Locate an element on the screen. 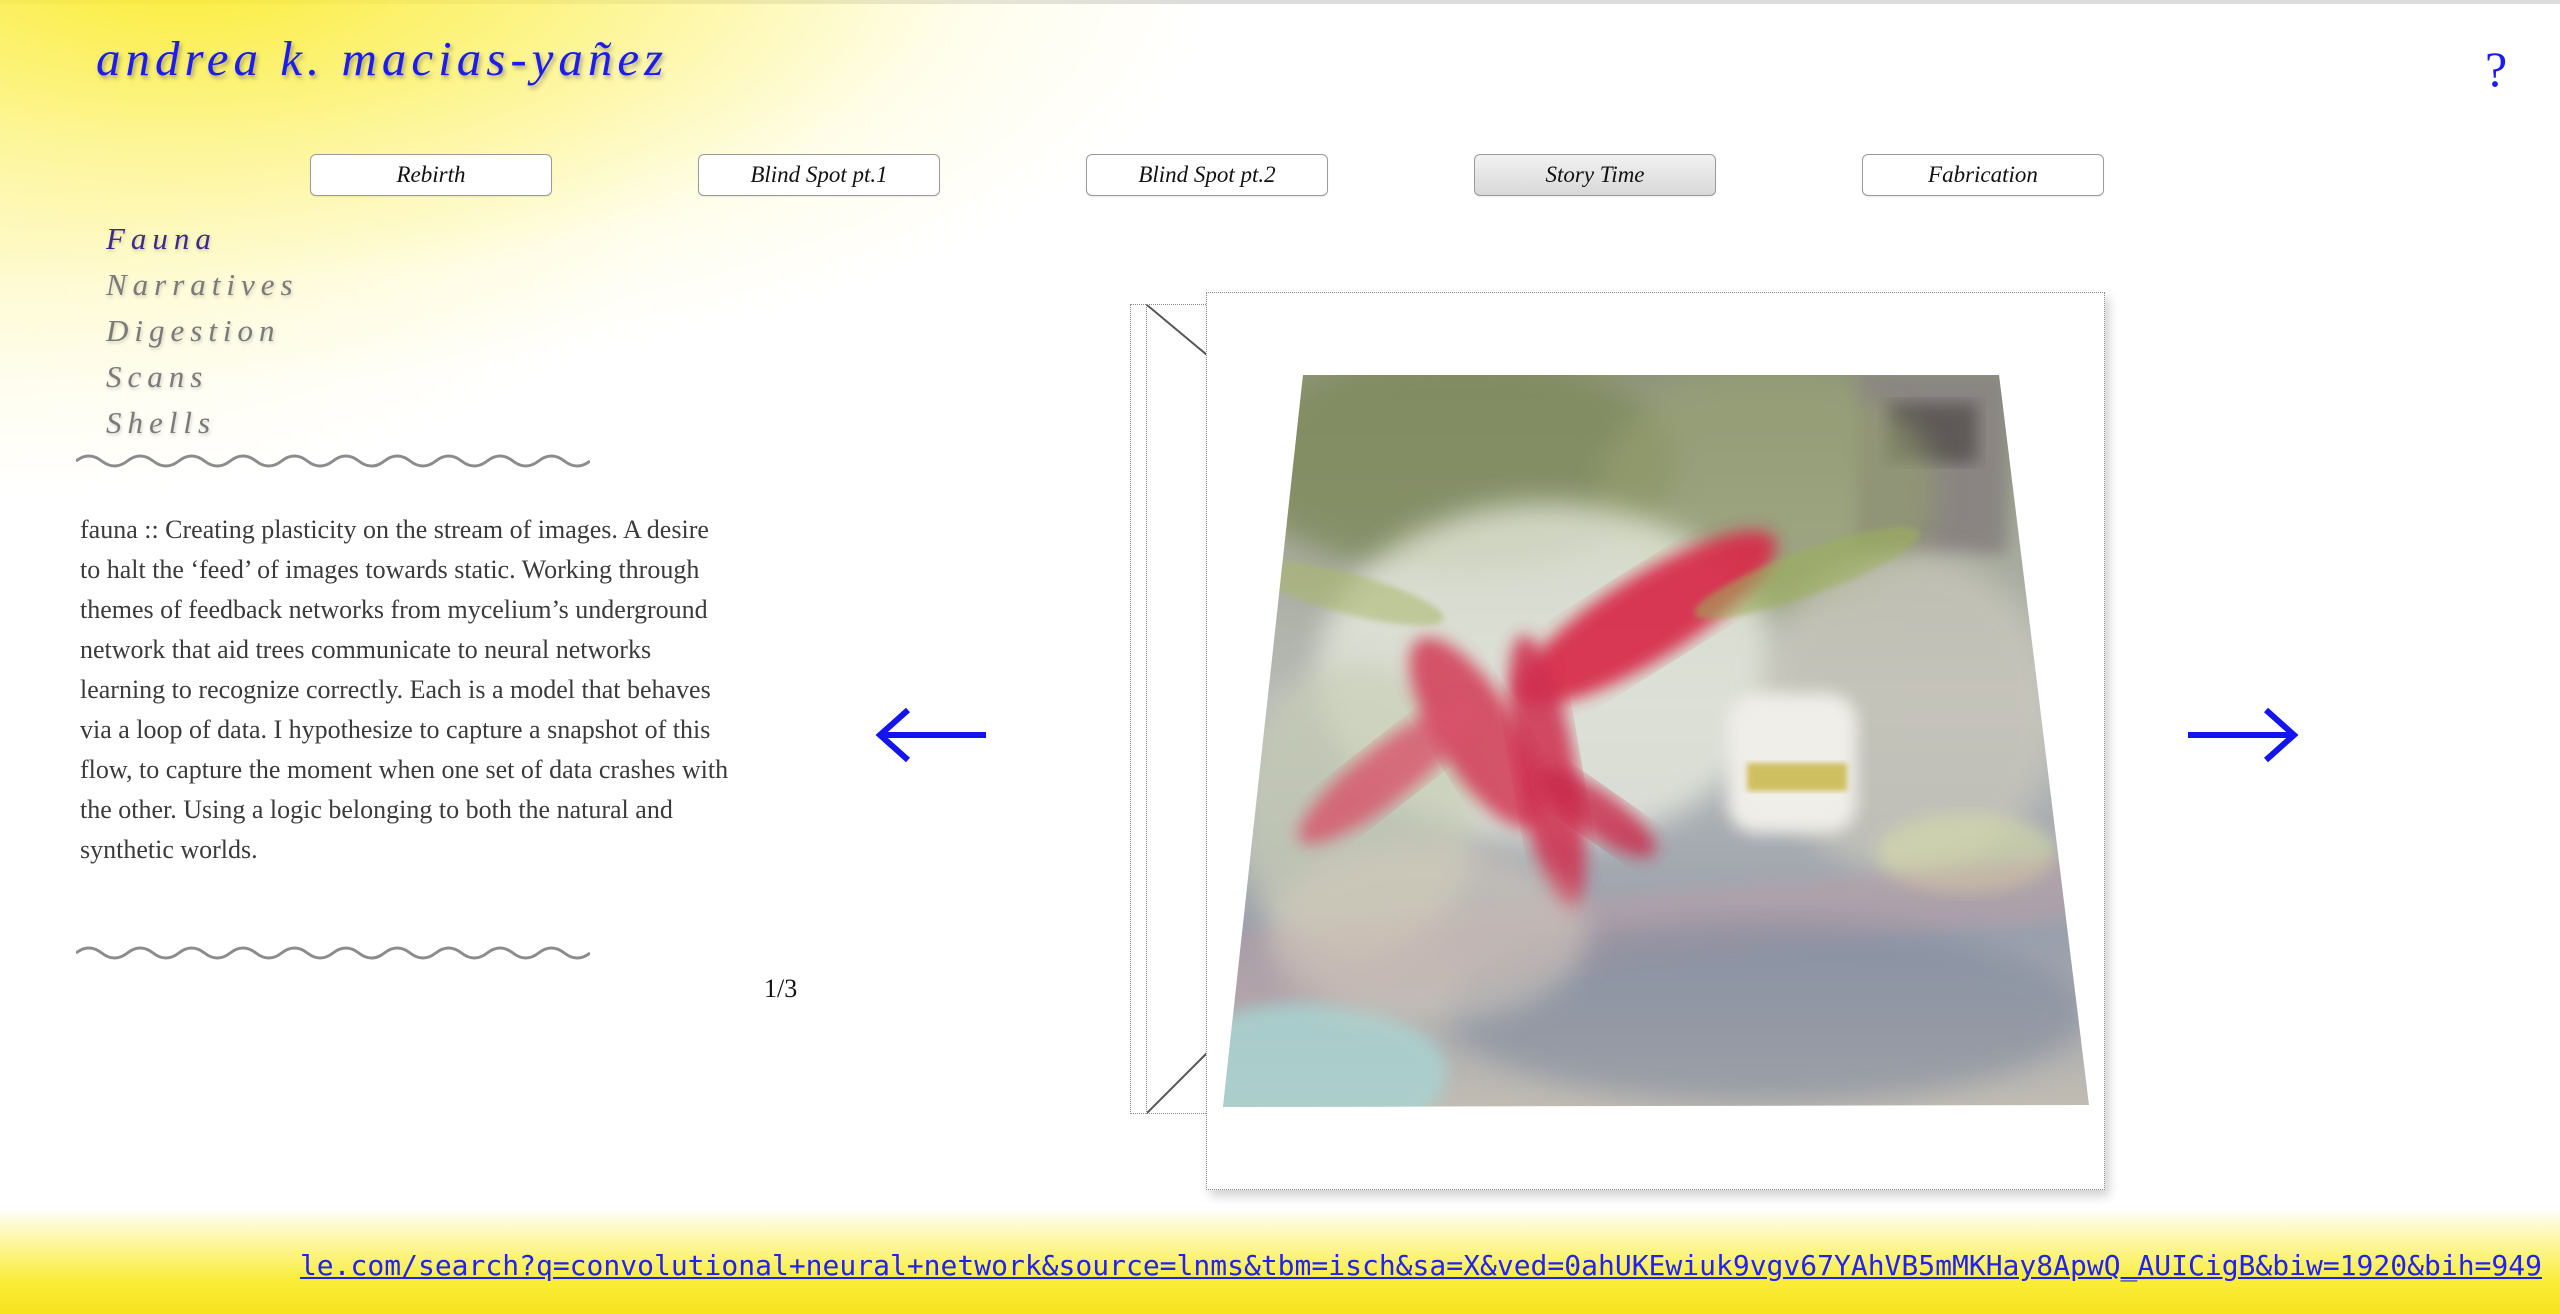  tab-blind-spot-pt2: Blind Spot pt.2 is located at coordinates (1207, 175).